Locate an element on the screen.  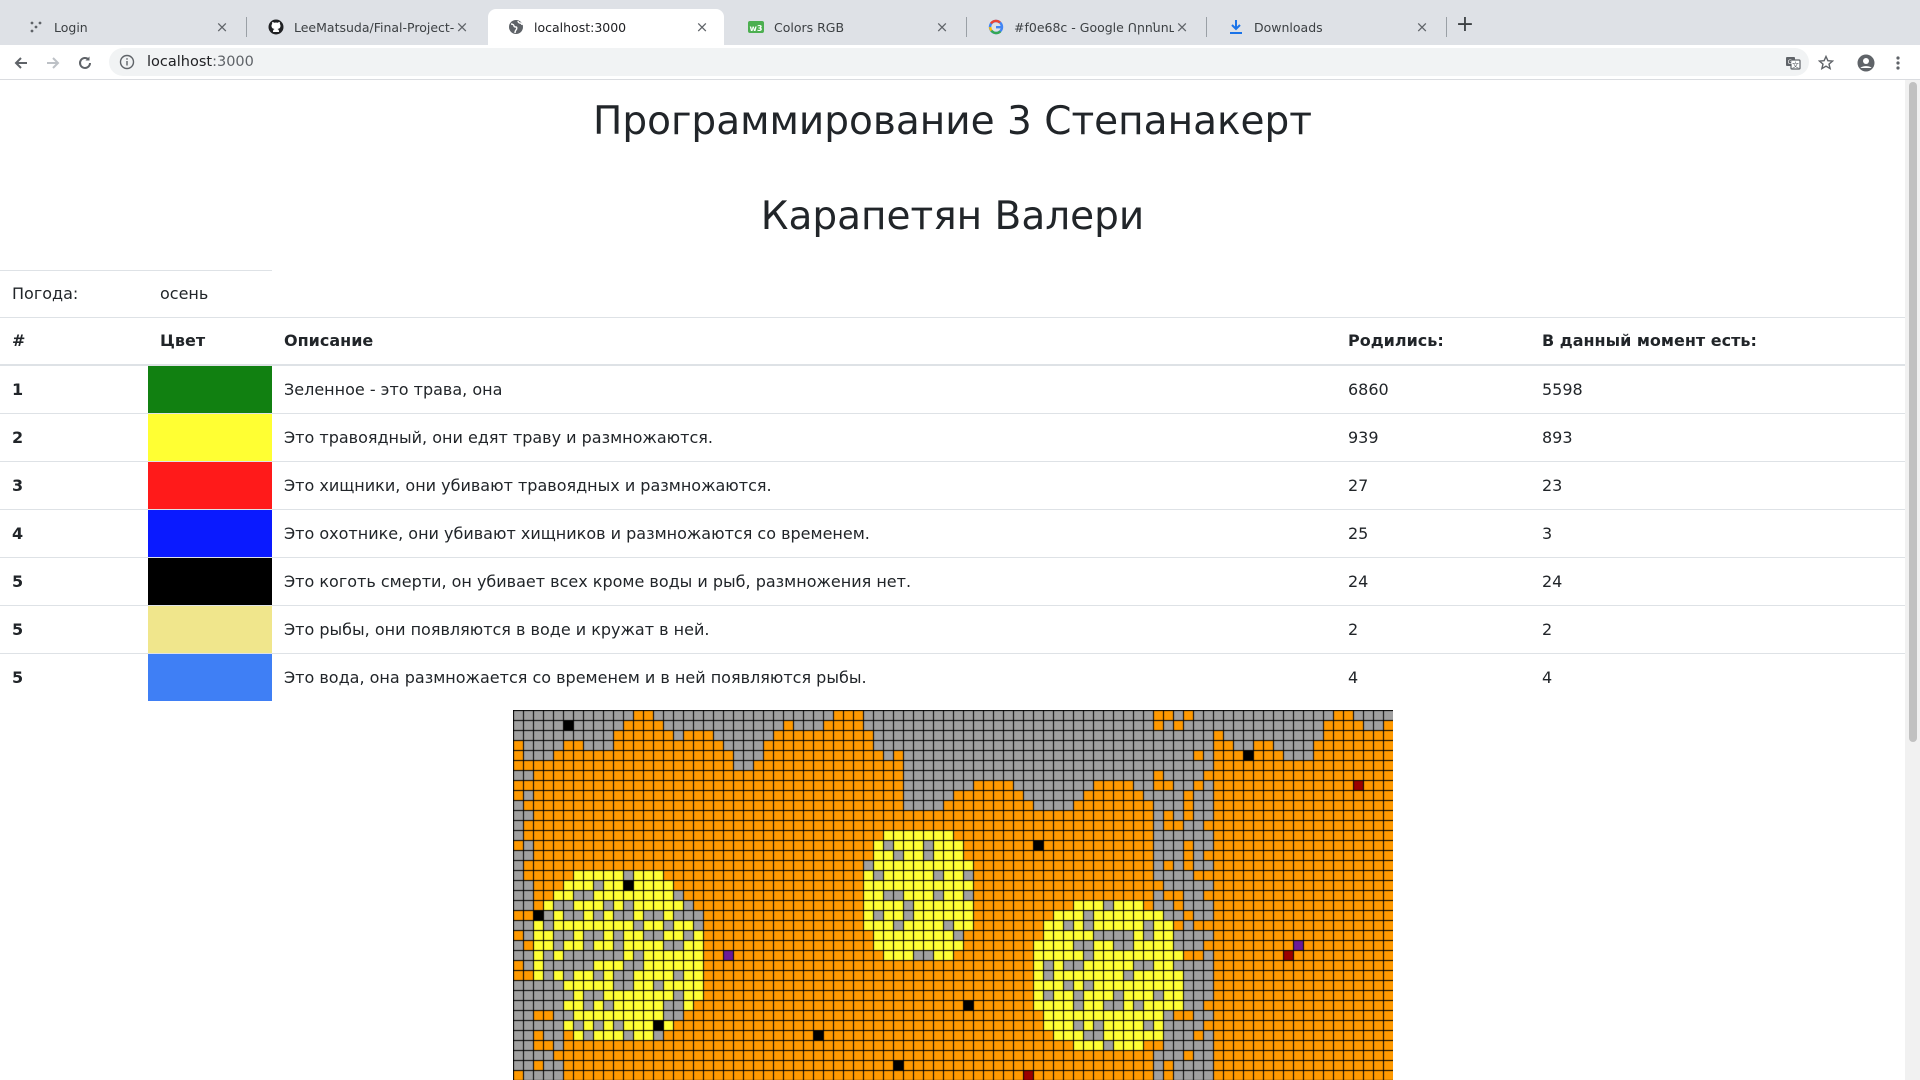
page-title: Программирование 3 Степанакерт is located at coordinates (952, 121).